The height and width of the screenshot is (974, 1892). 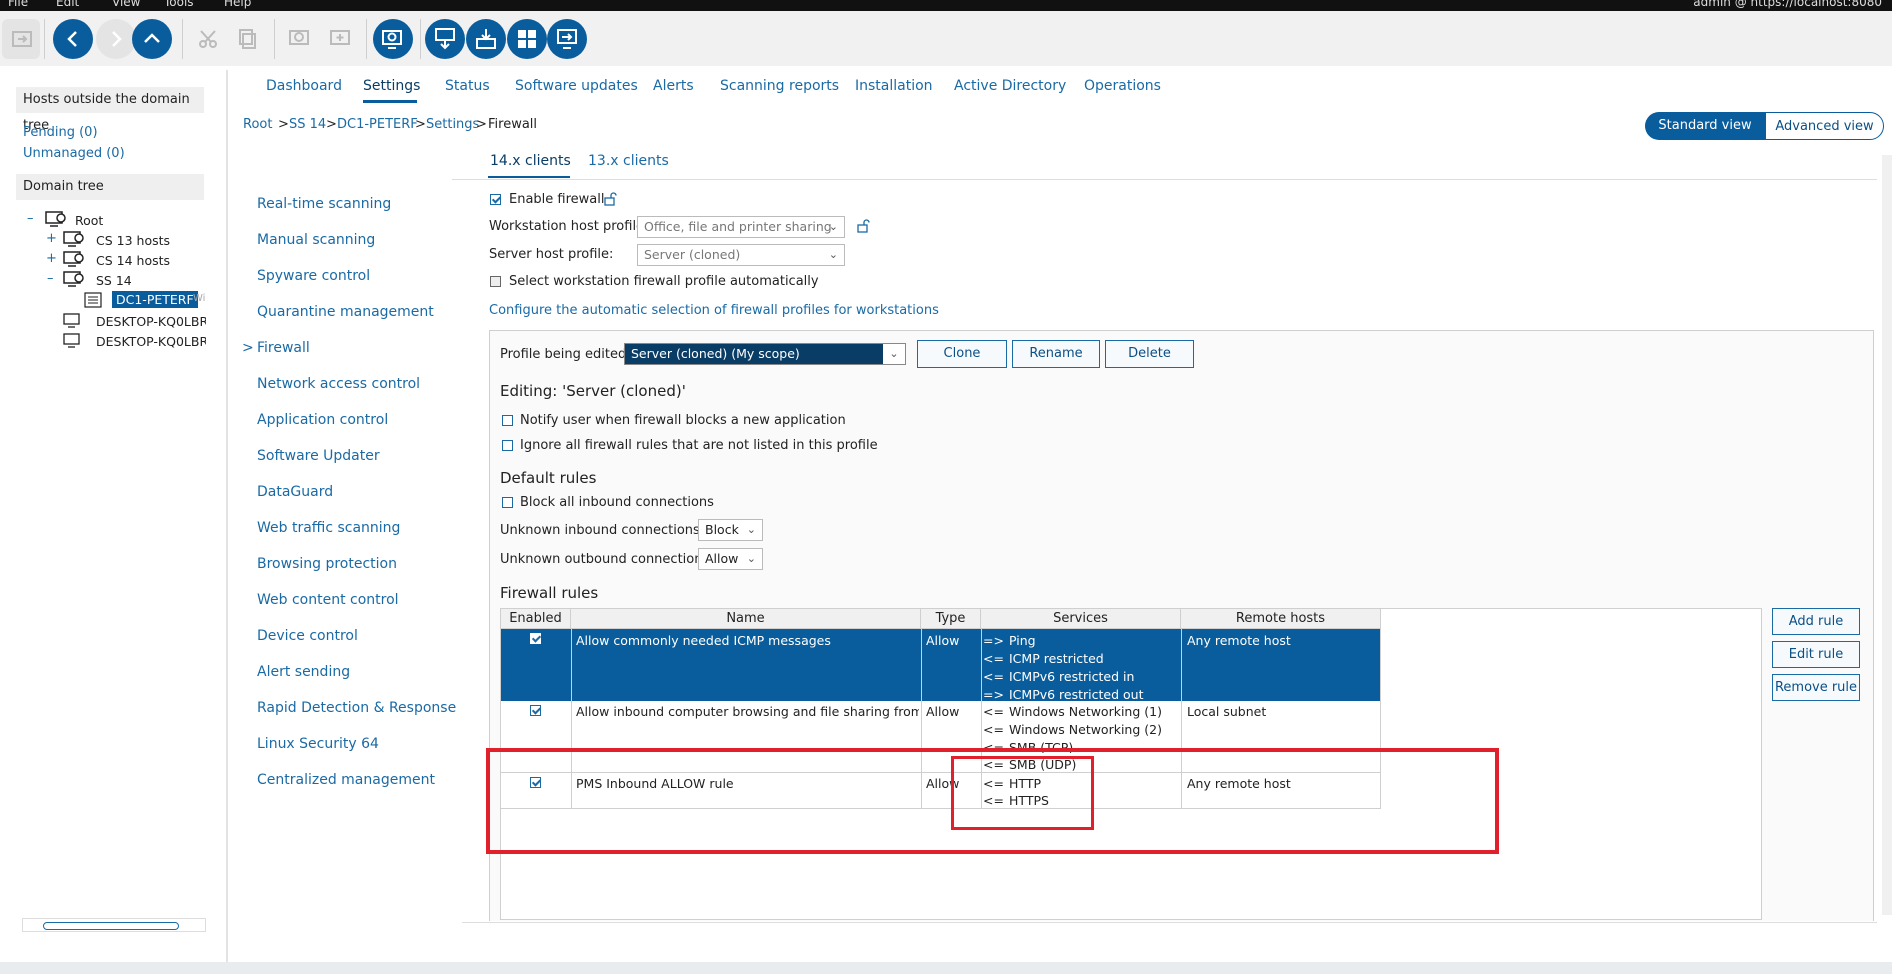 What do you see at coordinates (51, 258) in the screenshot?
I see `expand-cs14: +` at bounding box center [51, 258].